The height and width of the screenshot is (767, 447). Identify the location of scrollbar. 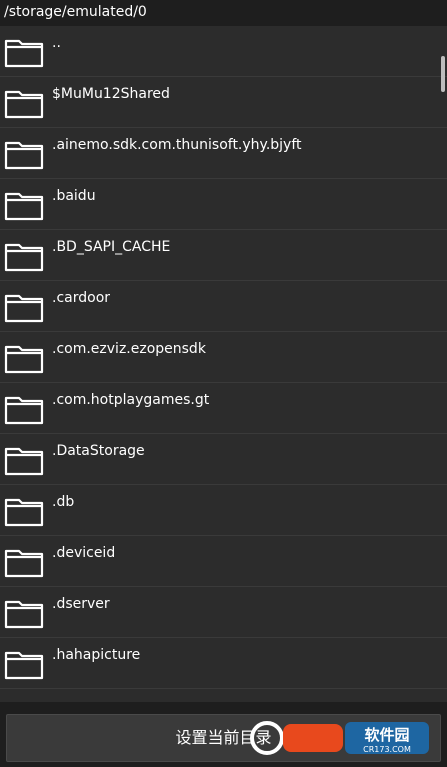
(443, 74).